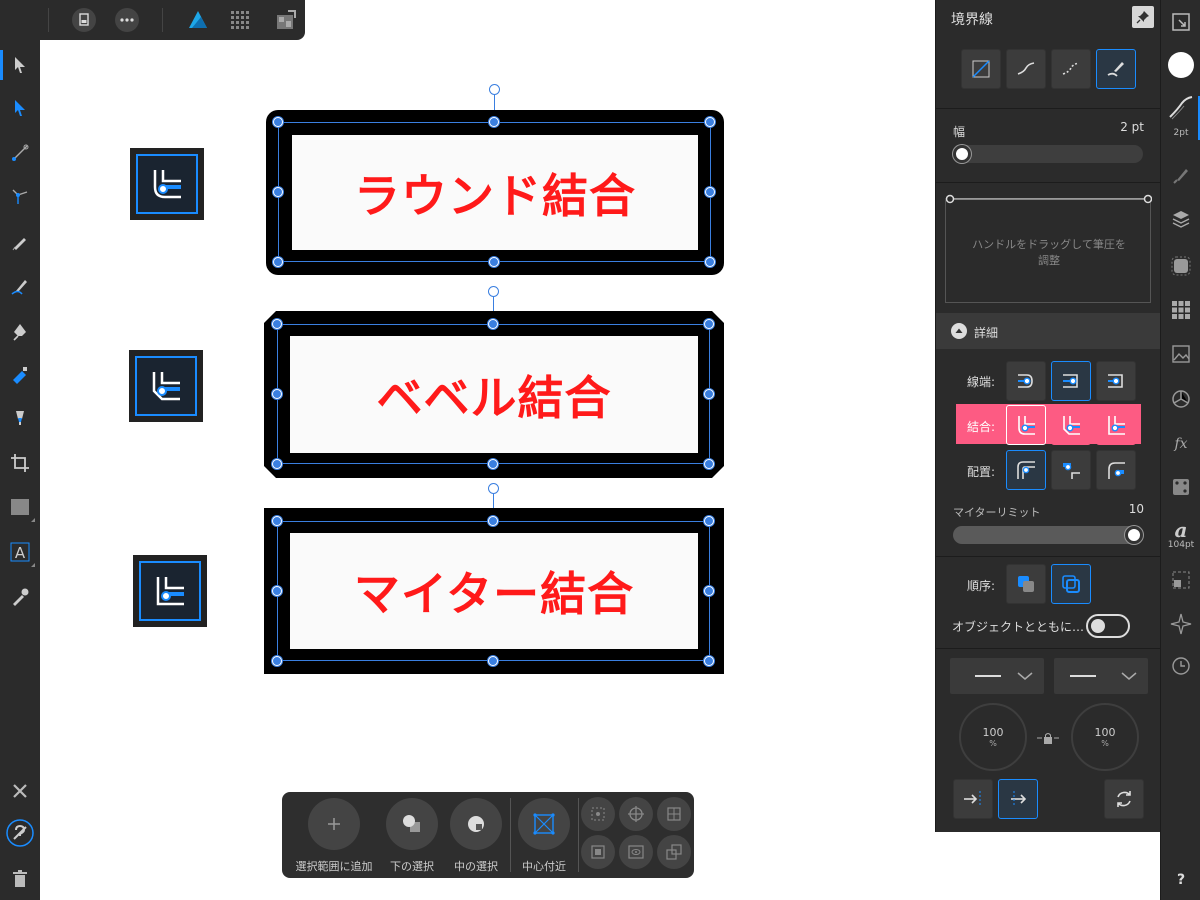  I want to click on miter-limit-slider-knob, so click(1134, 535).